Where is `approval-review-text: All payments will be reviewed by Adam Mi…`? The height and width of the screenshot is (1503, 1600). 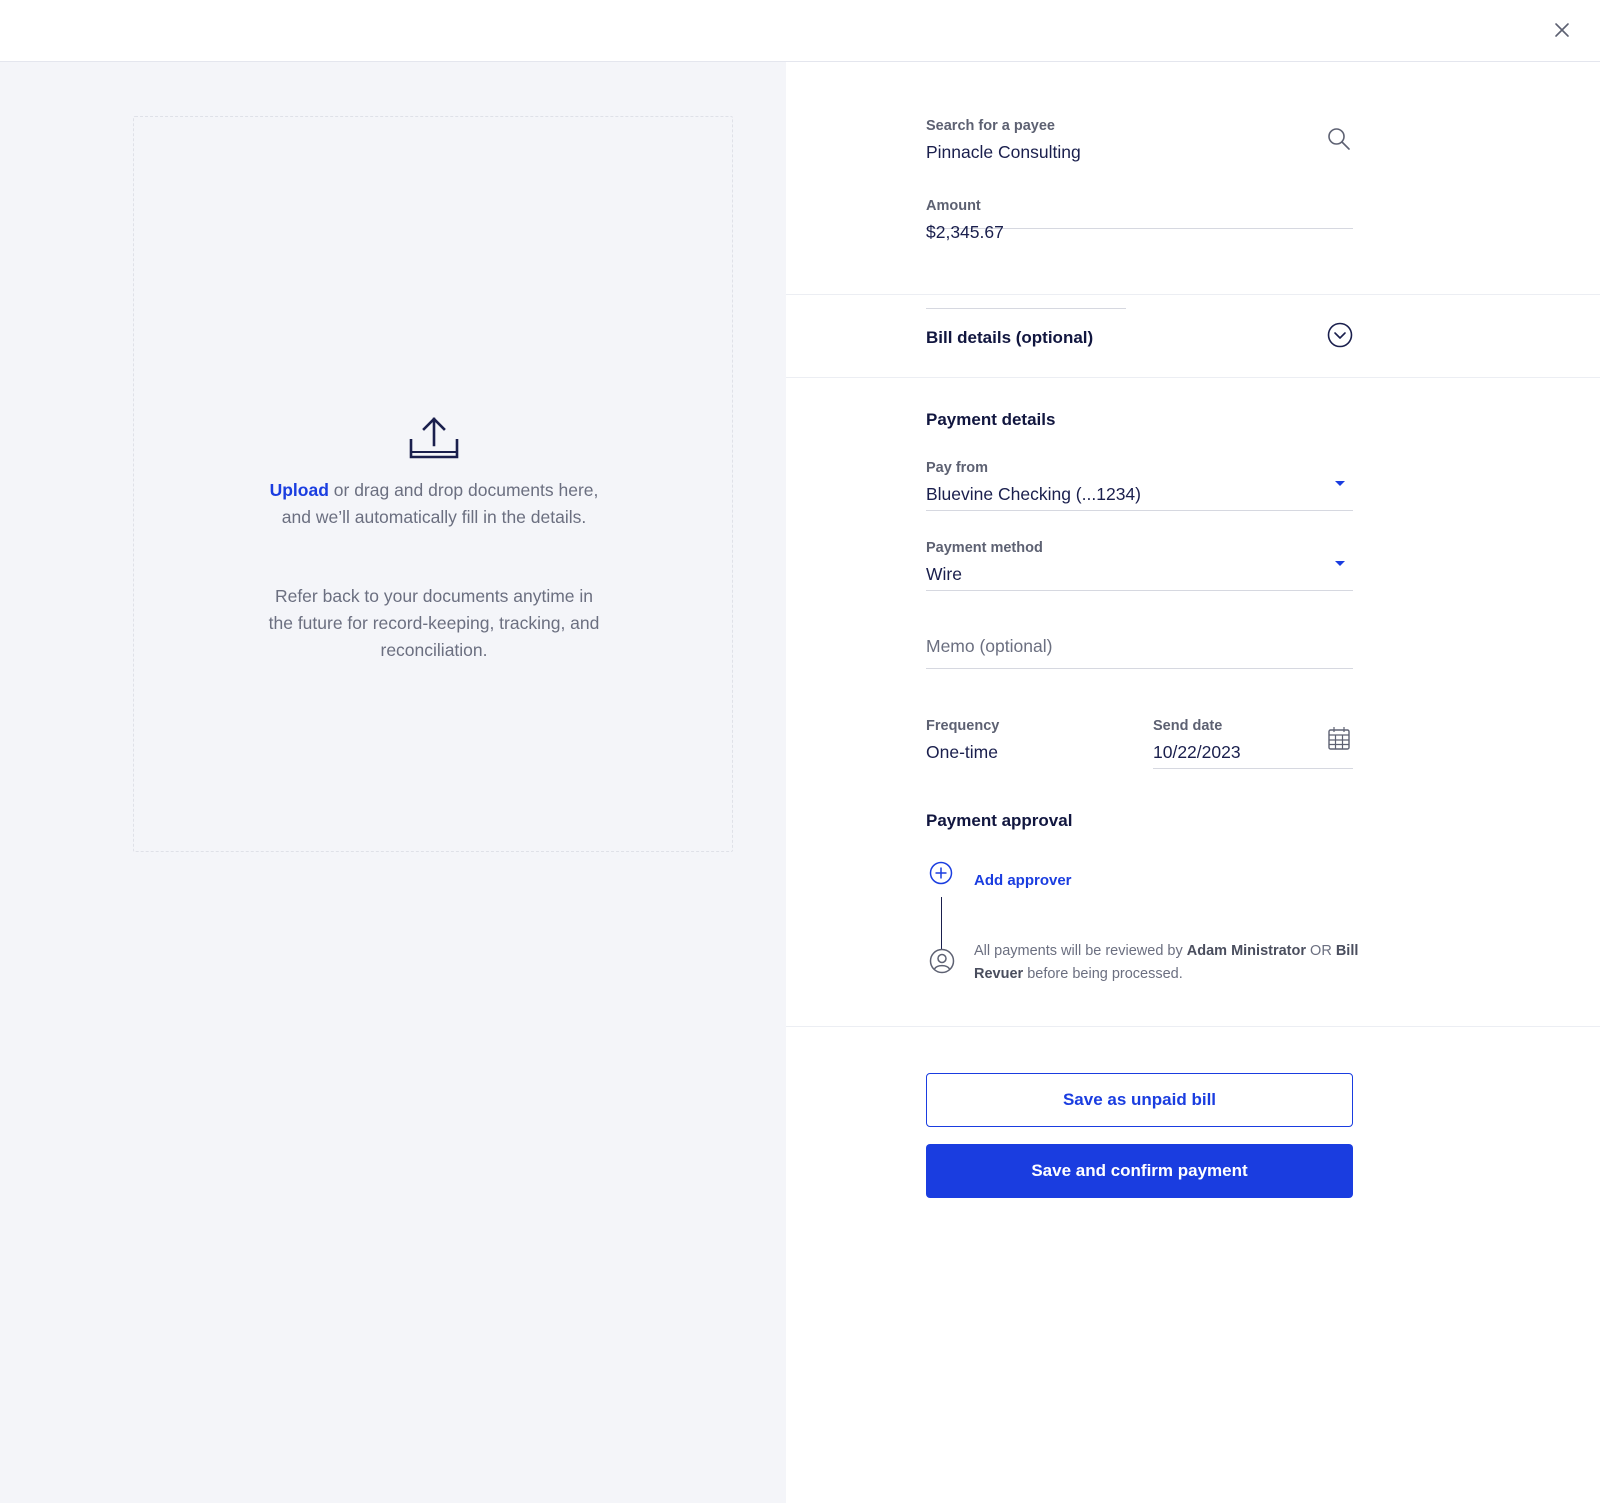 approval-review-text: All payments will be reviewed by Adam Mi… is located at coordinates (1166, 962).